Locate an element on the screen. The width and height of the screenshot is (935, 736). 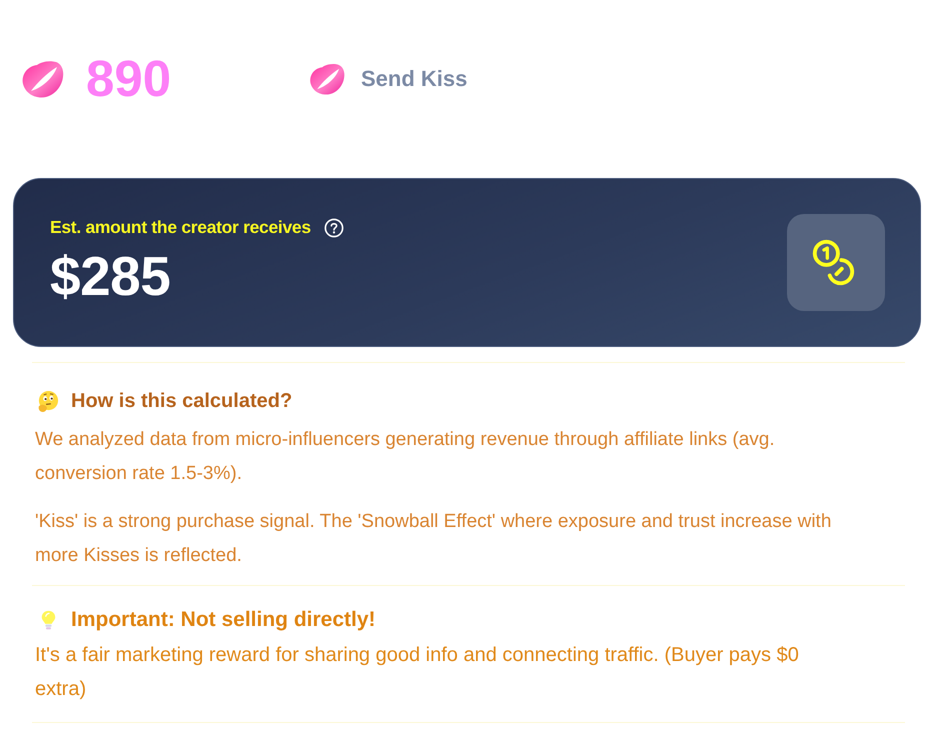
section-title: How is this calculated? is located at coordinates (181, 401).